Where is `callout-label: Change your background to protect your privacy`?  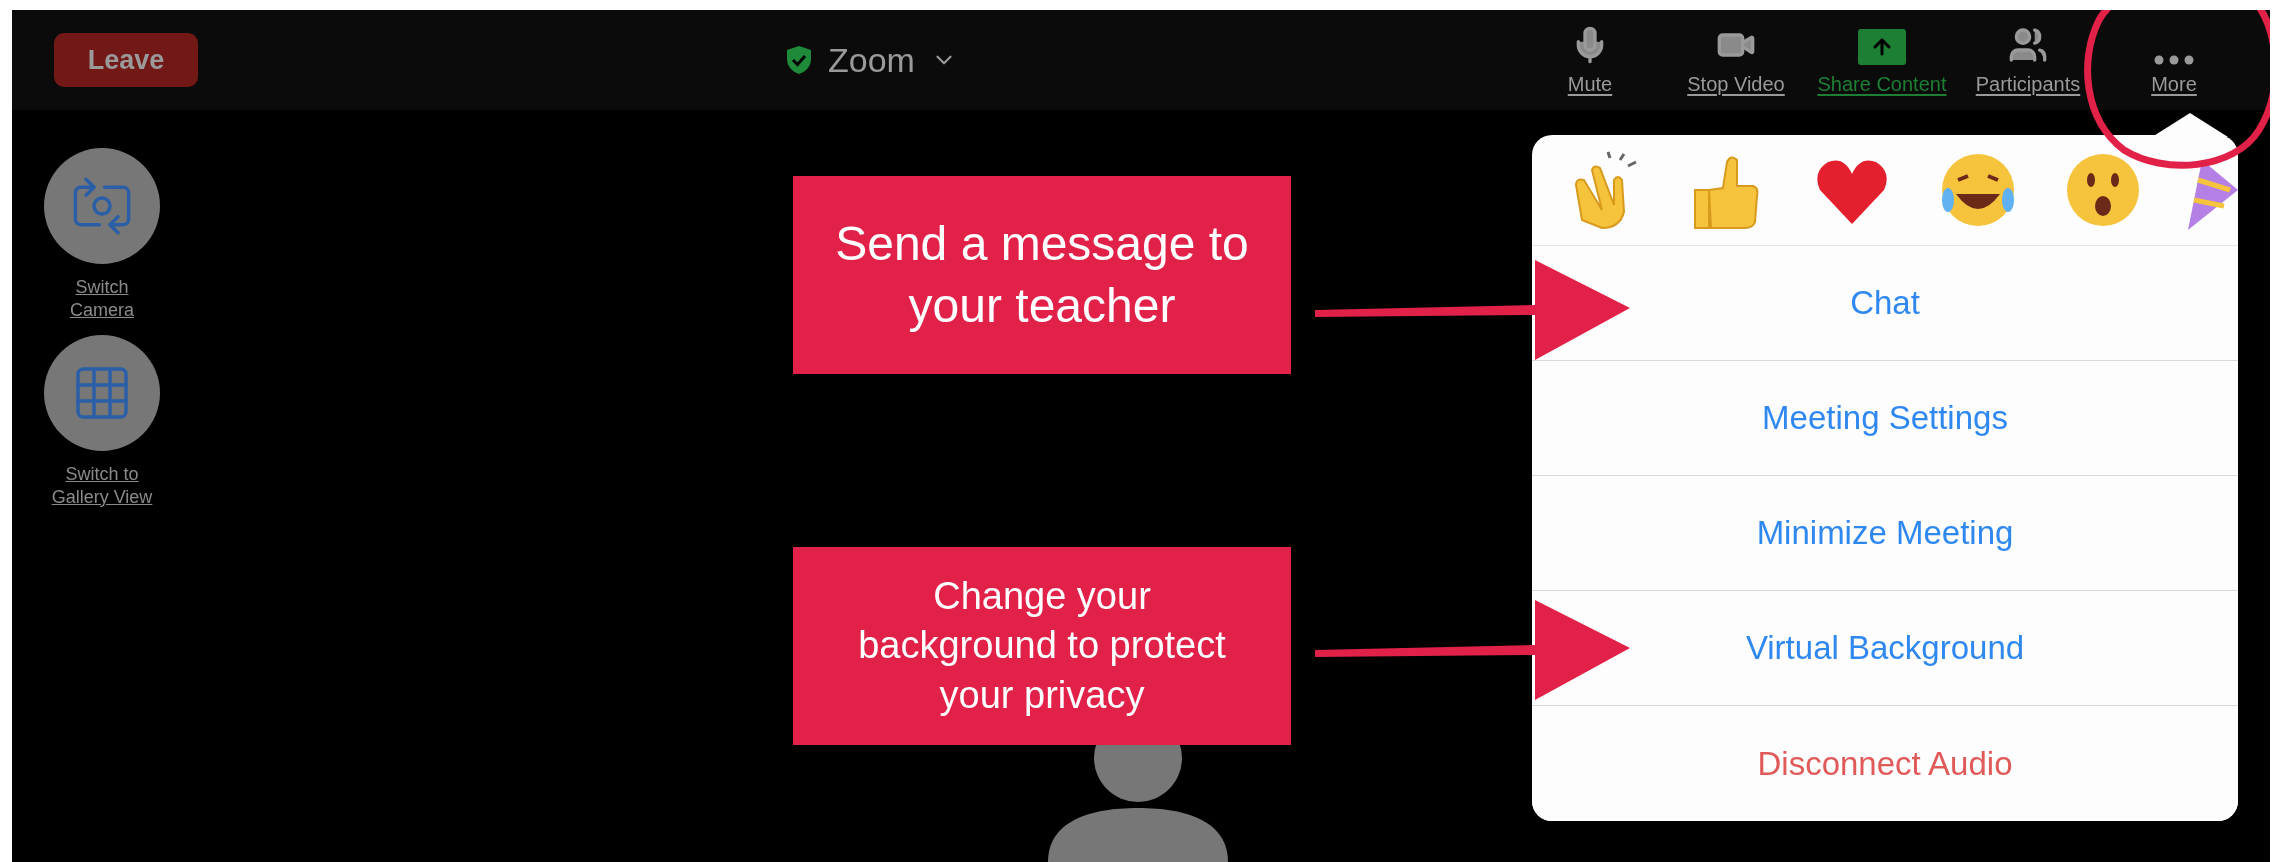
callout-label: Change your background to protect your privacy is located at coordinates (1042, 646).